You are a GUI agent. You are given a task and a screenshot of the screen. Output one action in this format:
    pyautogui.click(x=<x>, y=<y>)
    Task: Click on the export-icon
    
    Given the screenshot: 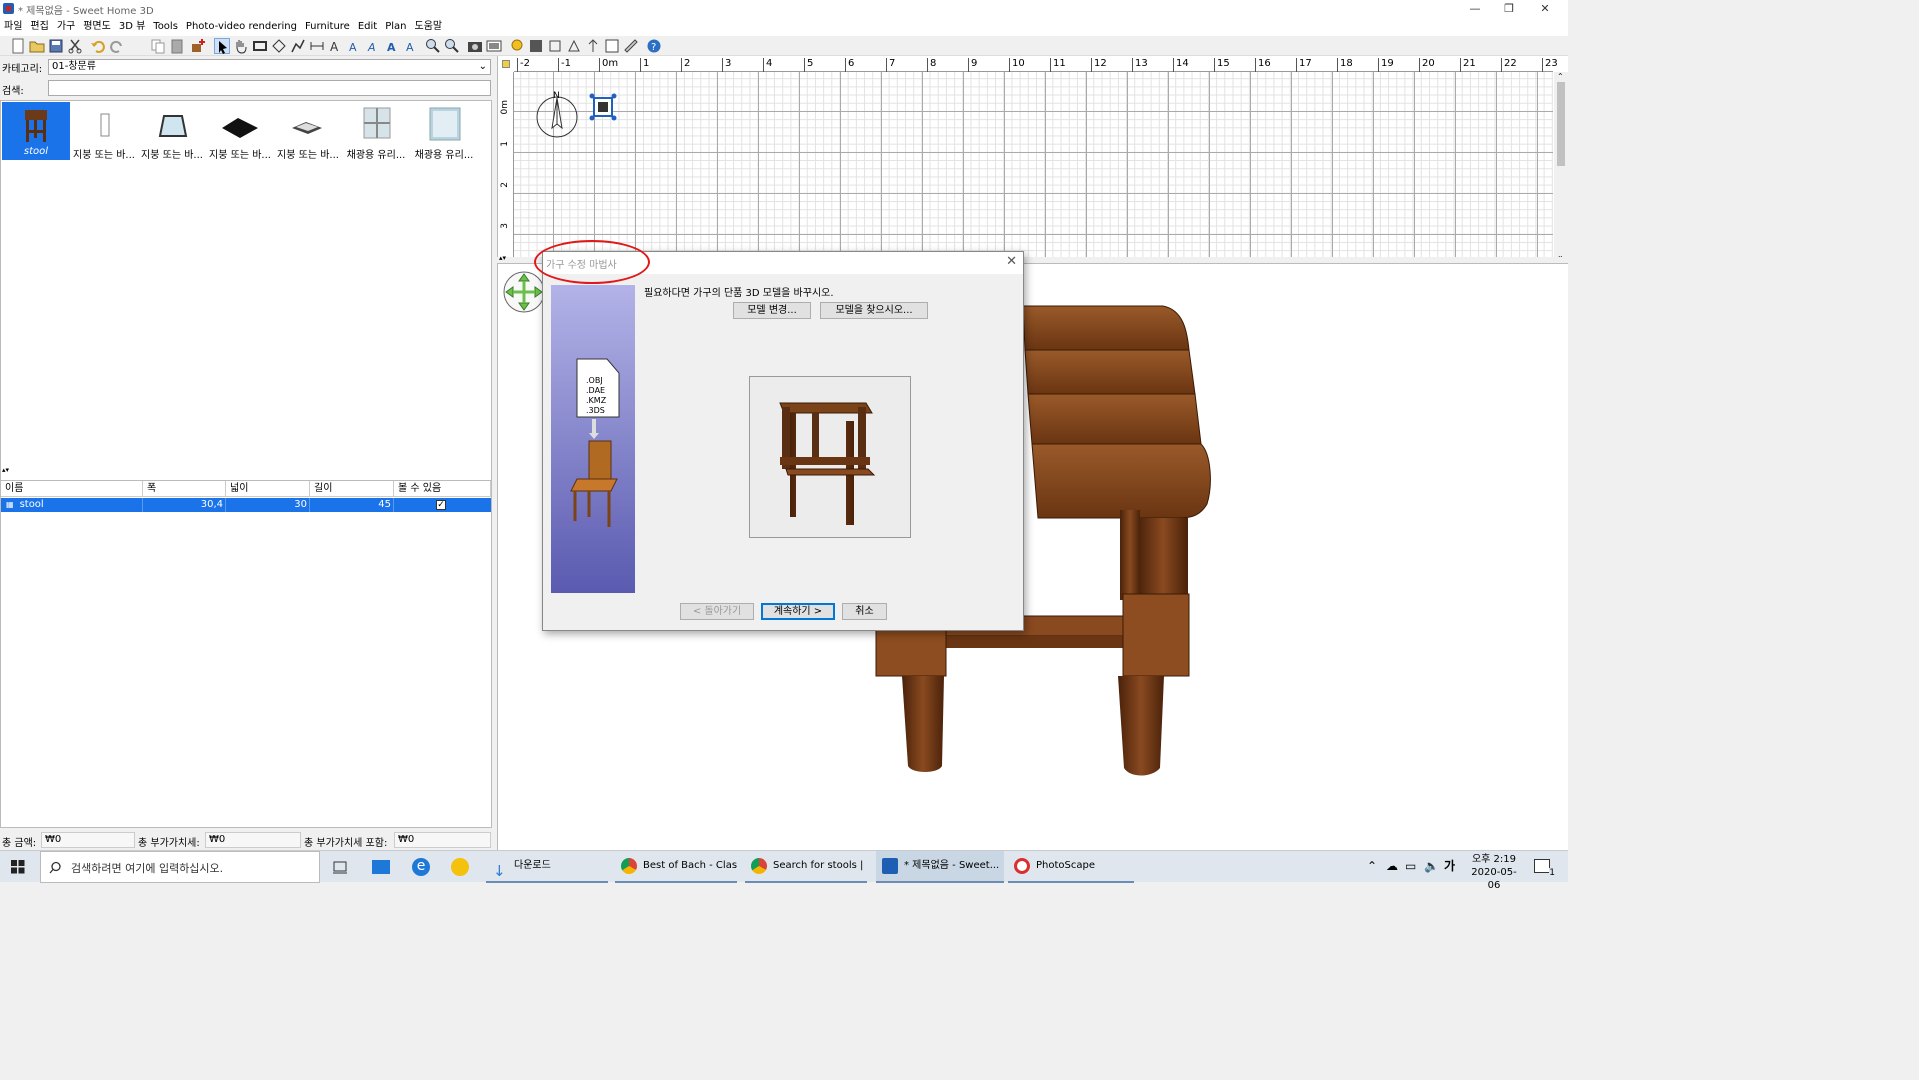 What is the action you would take?
    pyautogui.click(x=555, y=46)
    